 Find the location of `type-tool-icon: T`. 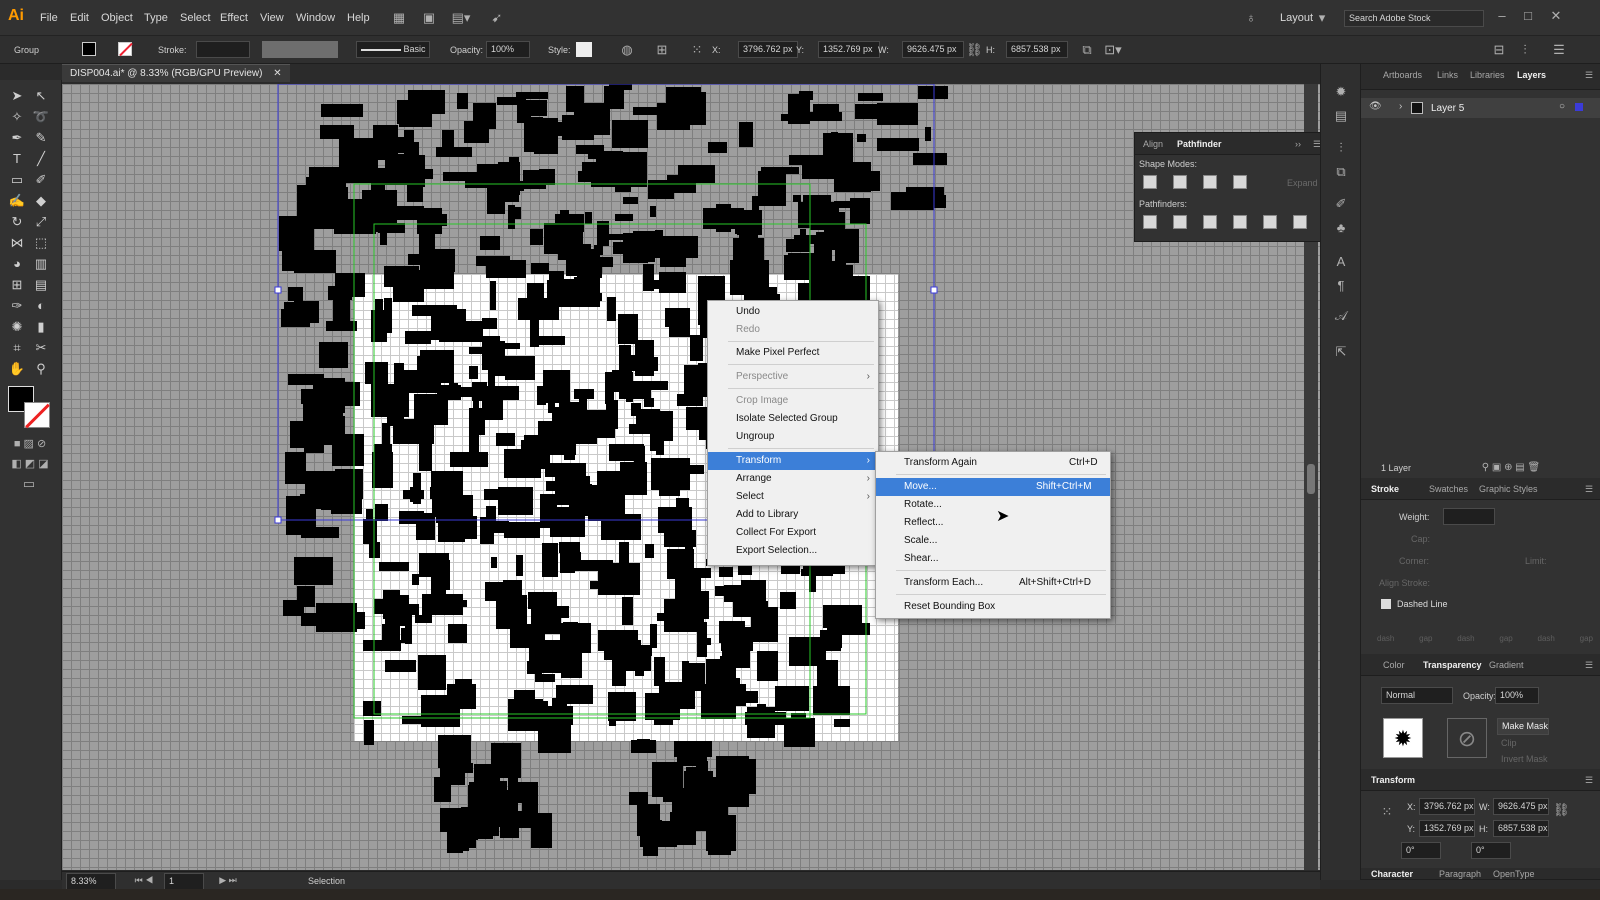

type-tool-icon: T is located at coordinates (17, 159).